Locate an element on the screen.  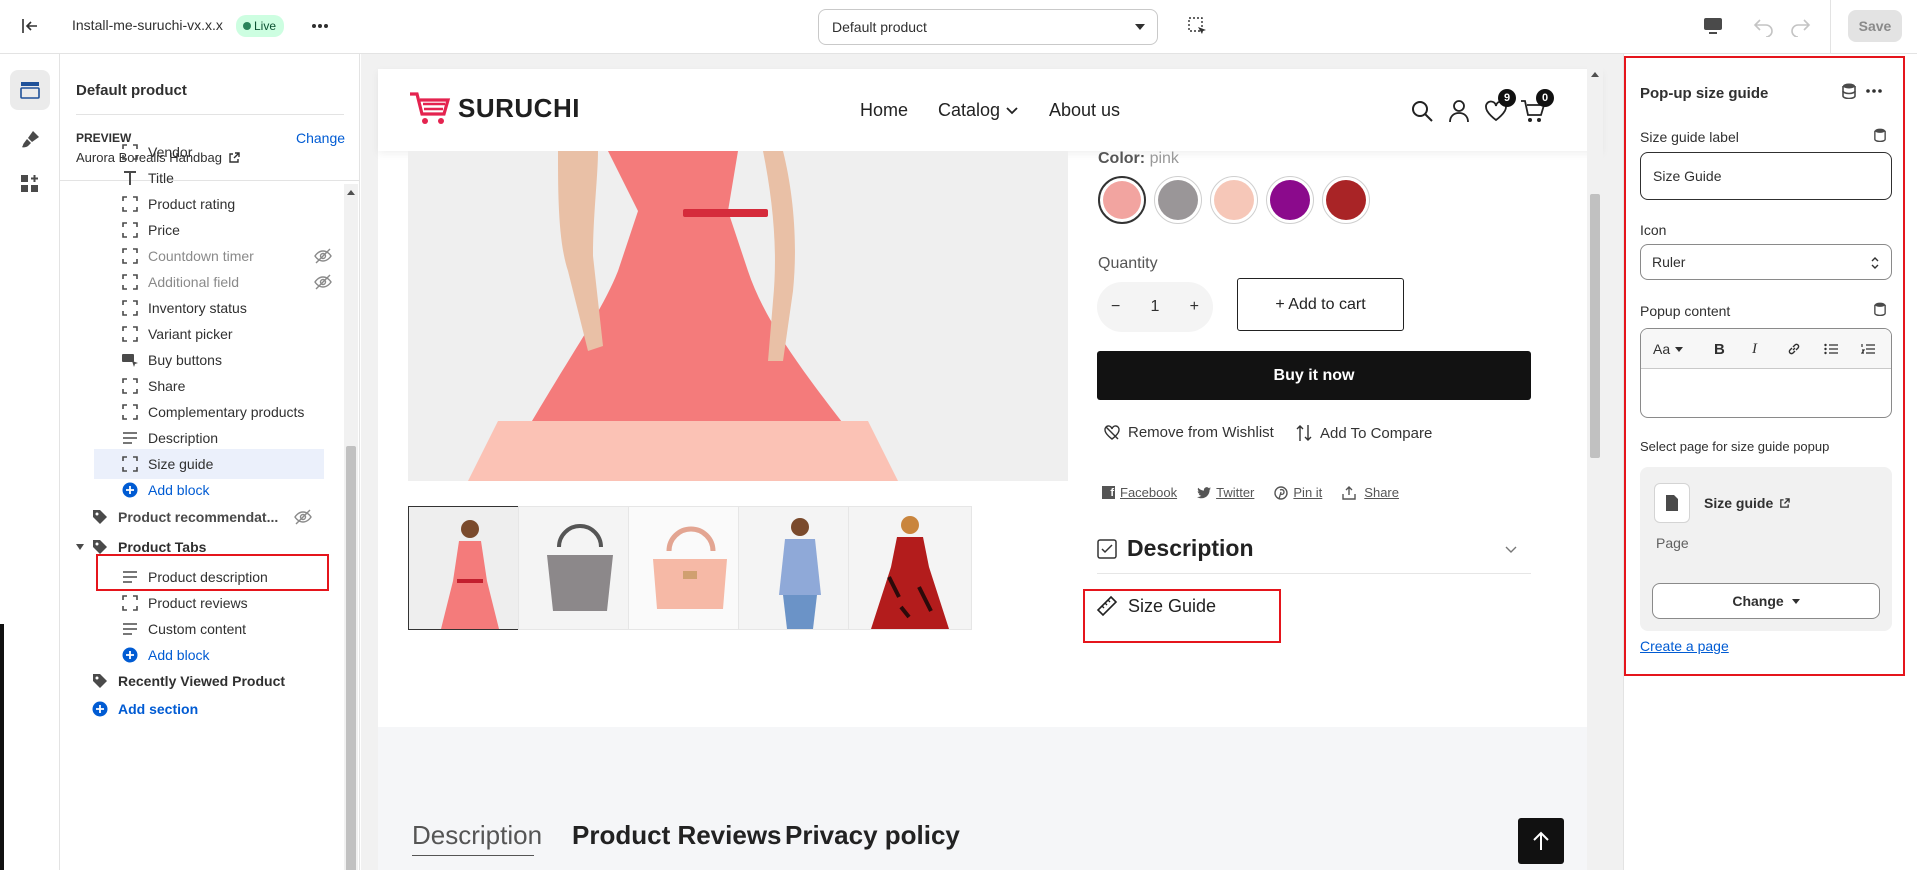
share-icon is located at coordinates (1349, 492).